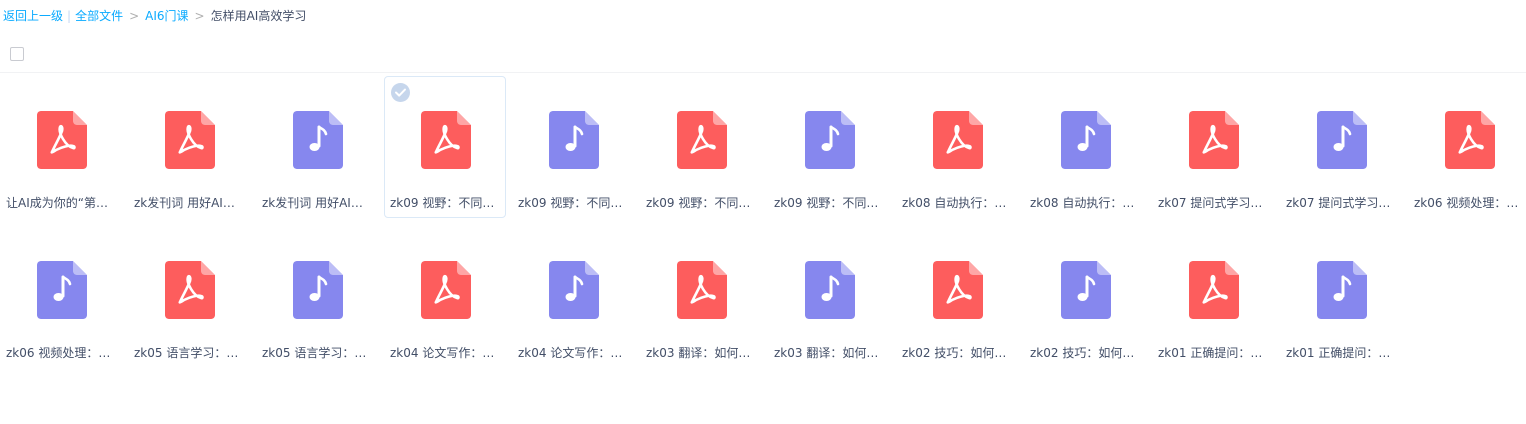  I want to click on selected-check-icon, so click(400, 92).